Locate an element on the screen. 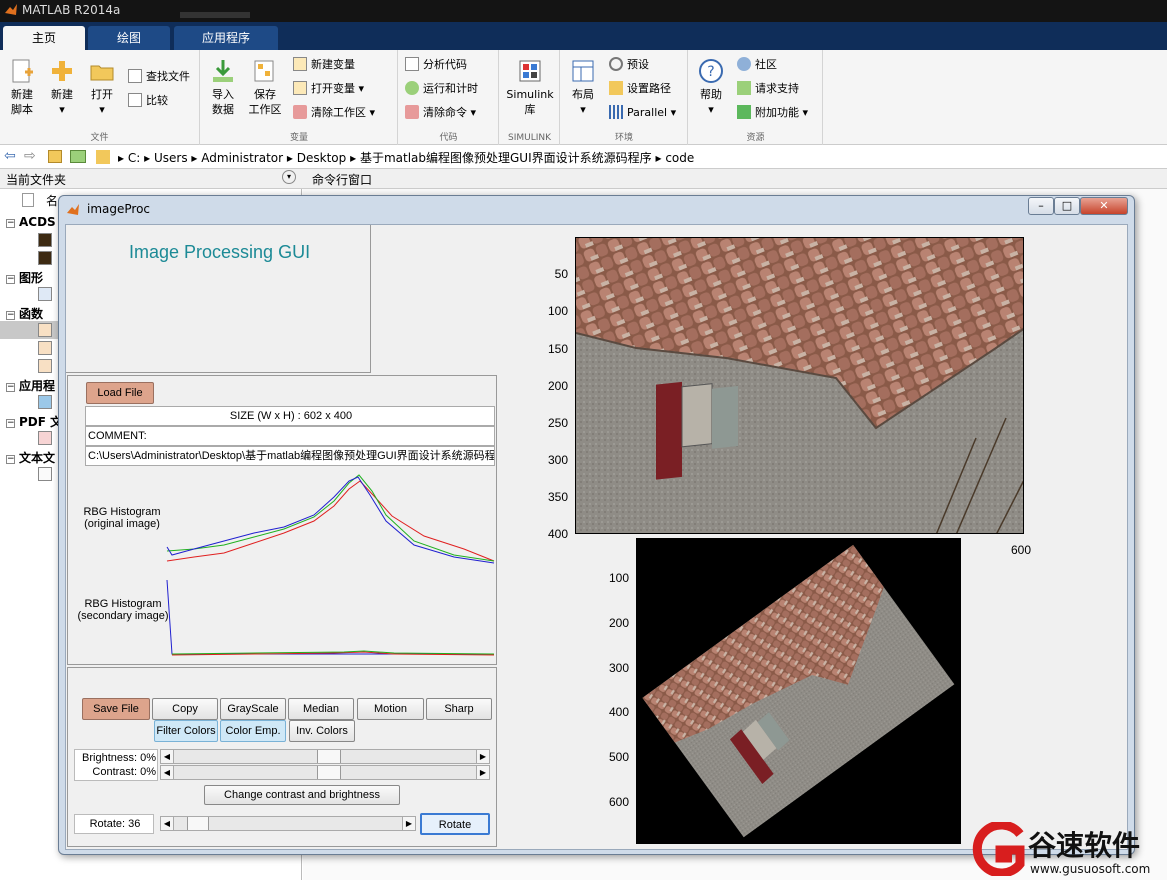  clear-commands-button: 清除命令 ▾ is located at coordinates (440, 113).